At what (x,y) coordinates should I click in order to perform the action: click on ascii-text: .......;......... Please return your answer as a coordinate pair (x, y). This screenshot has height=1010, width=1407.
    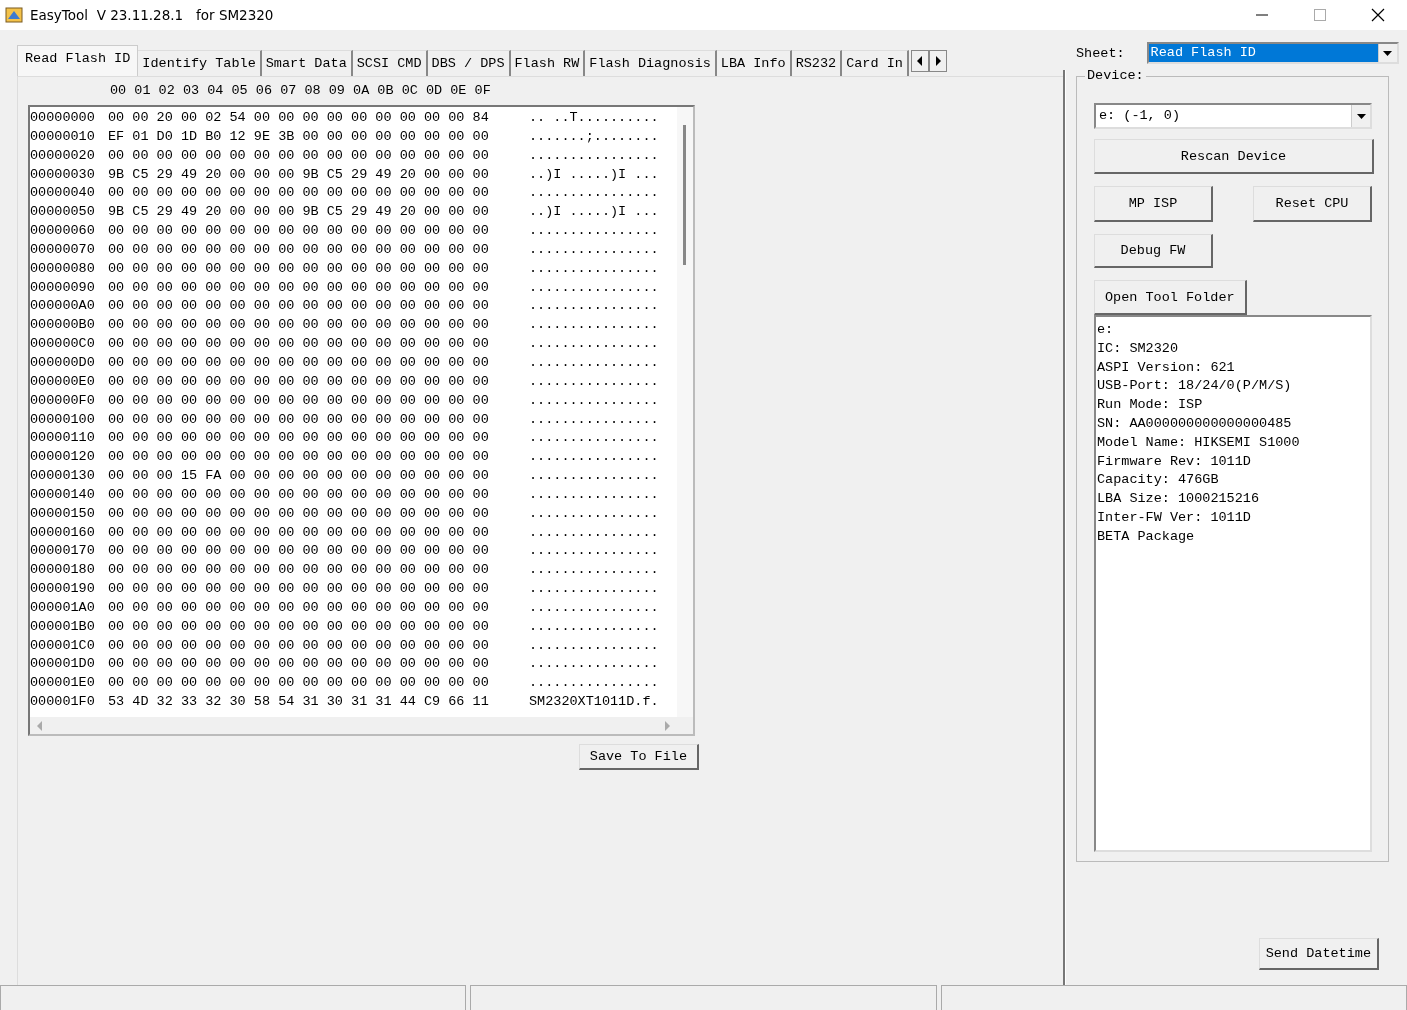
    Looking at the image, I should click on (594, 136).